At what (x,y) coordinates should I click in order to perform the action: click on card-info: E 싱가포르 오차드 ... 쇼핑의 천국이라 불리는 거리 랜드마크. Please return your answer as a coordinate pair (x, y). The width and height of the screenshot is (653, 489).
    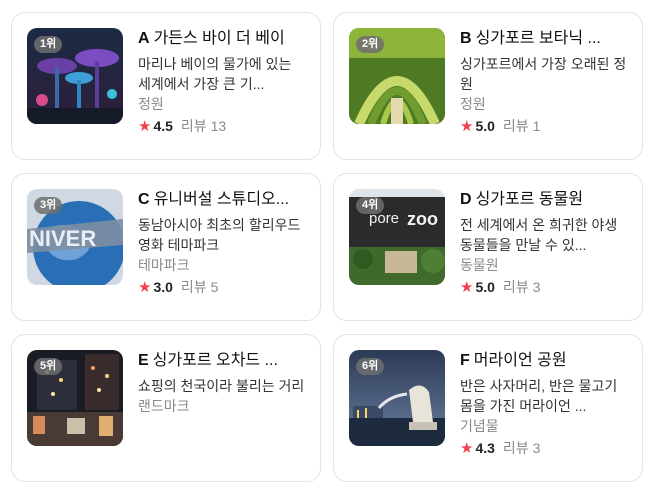
    Looking at the image, I should click on (223, 383).